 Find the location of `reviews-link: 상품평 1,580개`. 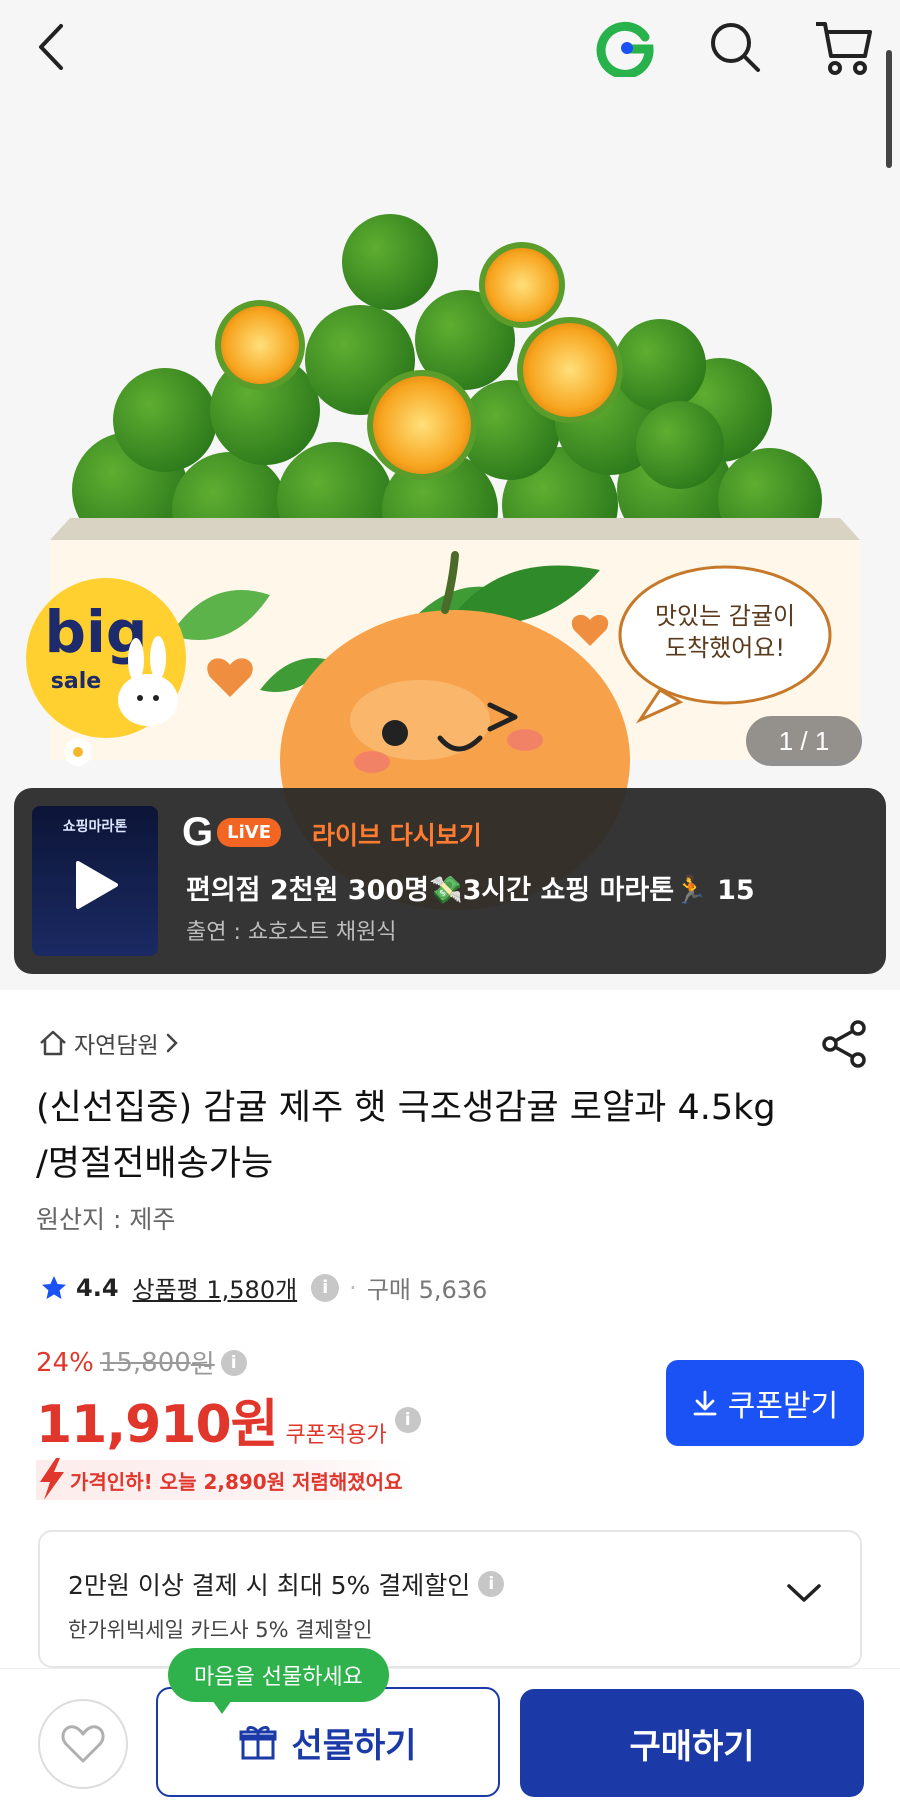

reviews-link: 상품평 1,580개 is located at coordinates (215, 1287).